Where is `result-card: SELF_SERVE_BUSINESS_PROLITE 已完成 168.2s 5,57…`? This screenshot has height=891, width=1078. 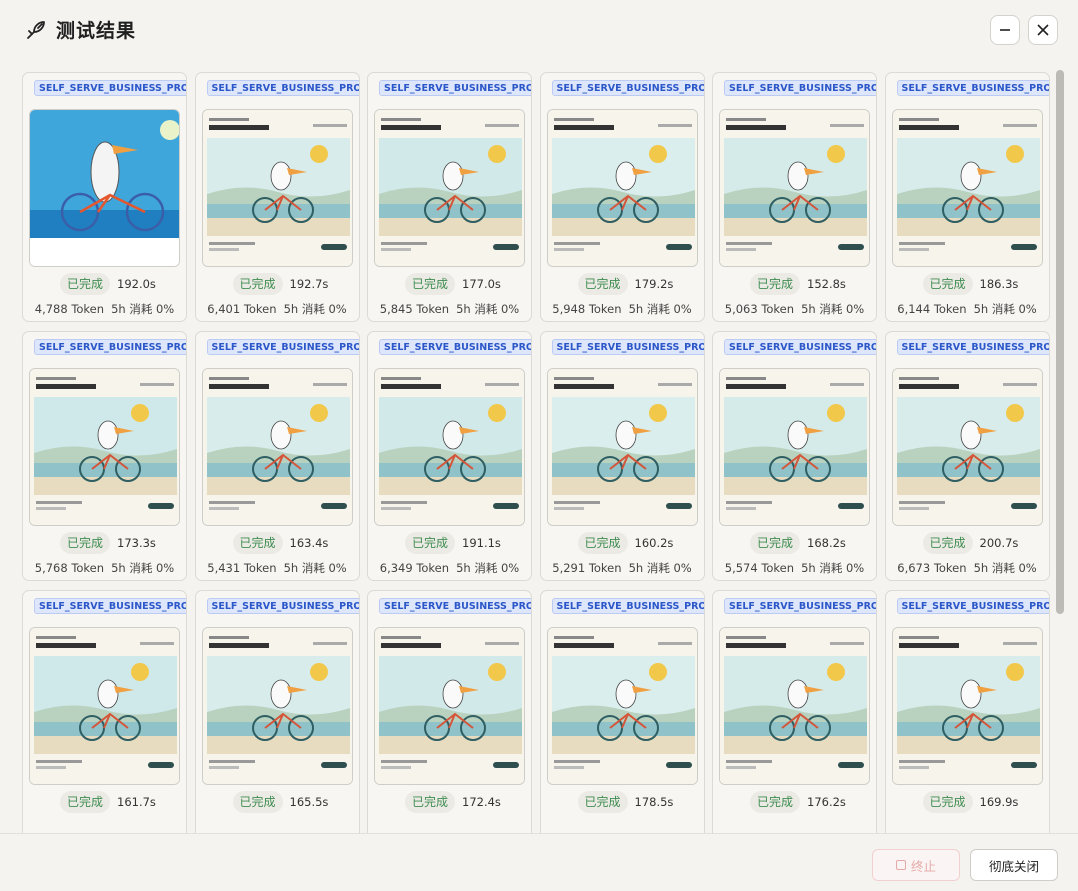 result-card: SELF_SERVE_BUSINESS_PROLITE 已完成 168.2s 5,57… is located at coordinates (794, 456).